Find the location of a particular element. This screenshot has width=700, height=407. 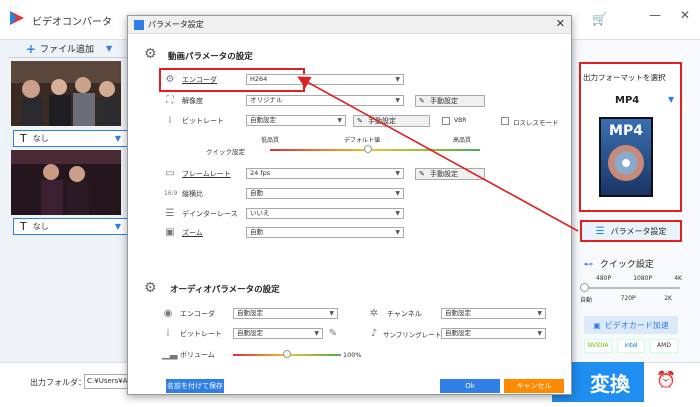

quick-settings-icon: ⊷ is located at coordinates (588, 265).